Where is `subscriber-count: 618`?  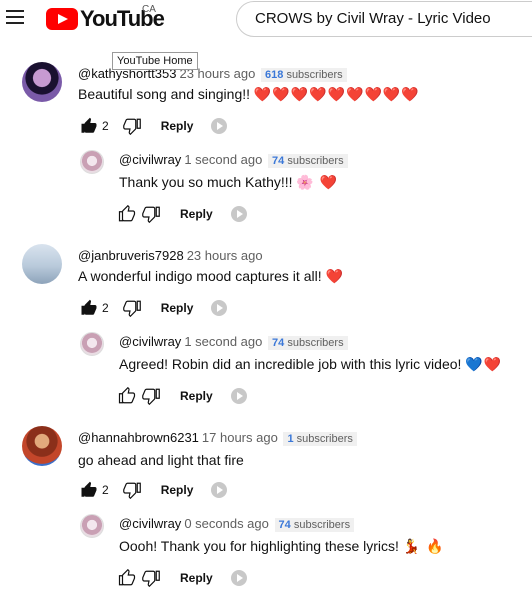 subscriber-count: 618 is located at coordinates (274, 75).